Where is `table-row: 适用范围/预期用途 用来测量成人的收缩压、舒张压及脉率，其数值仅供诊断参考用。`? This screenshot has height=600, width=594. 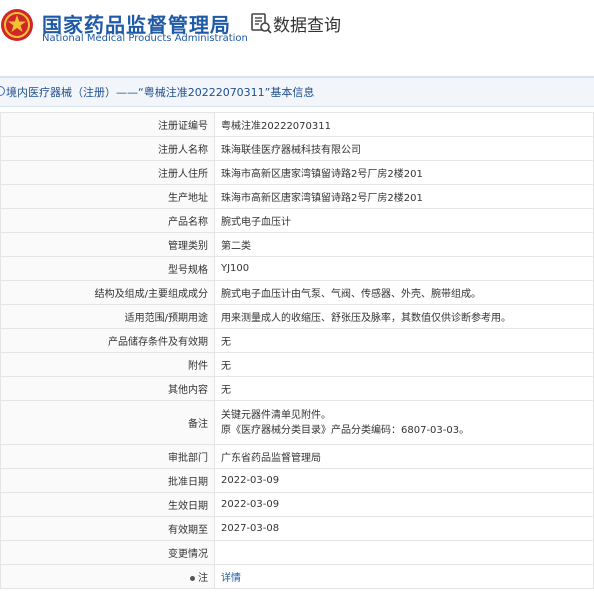 table-row: 适用范围/预期用途 用来测量成人的收缩压、舒张压及脉率，其数值仅供诊断参考用。 is located at coordinates (297, 316).